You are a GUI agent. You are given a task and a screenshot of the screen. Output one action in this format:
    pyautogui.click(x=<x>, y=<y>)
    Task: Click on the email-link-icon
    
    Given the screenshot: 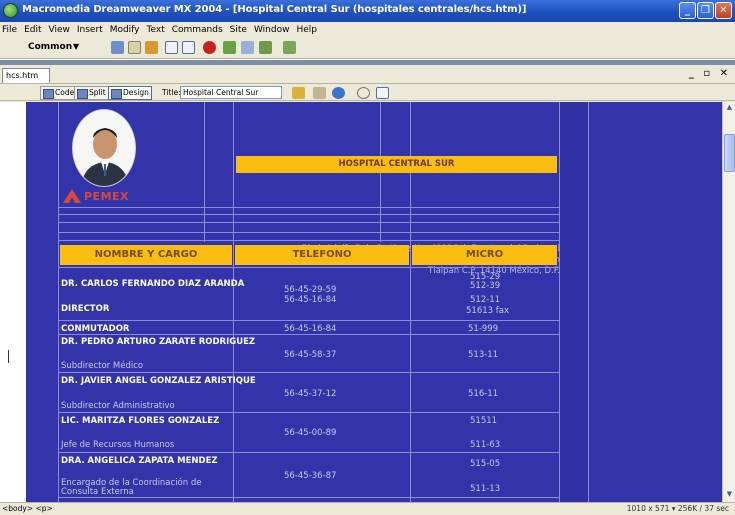 What is the action you would take?
    pyautogui.click(x=134, y=47)
    